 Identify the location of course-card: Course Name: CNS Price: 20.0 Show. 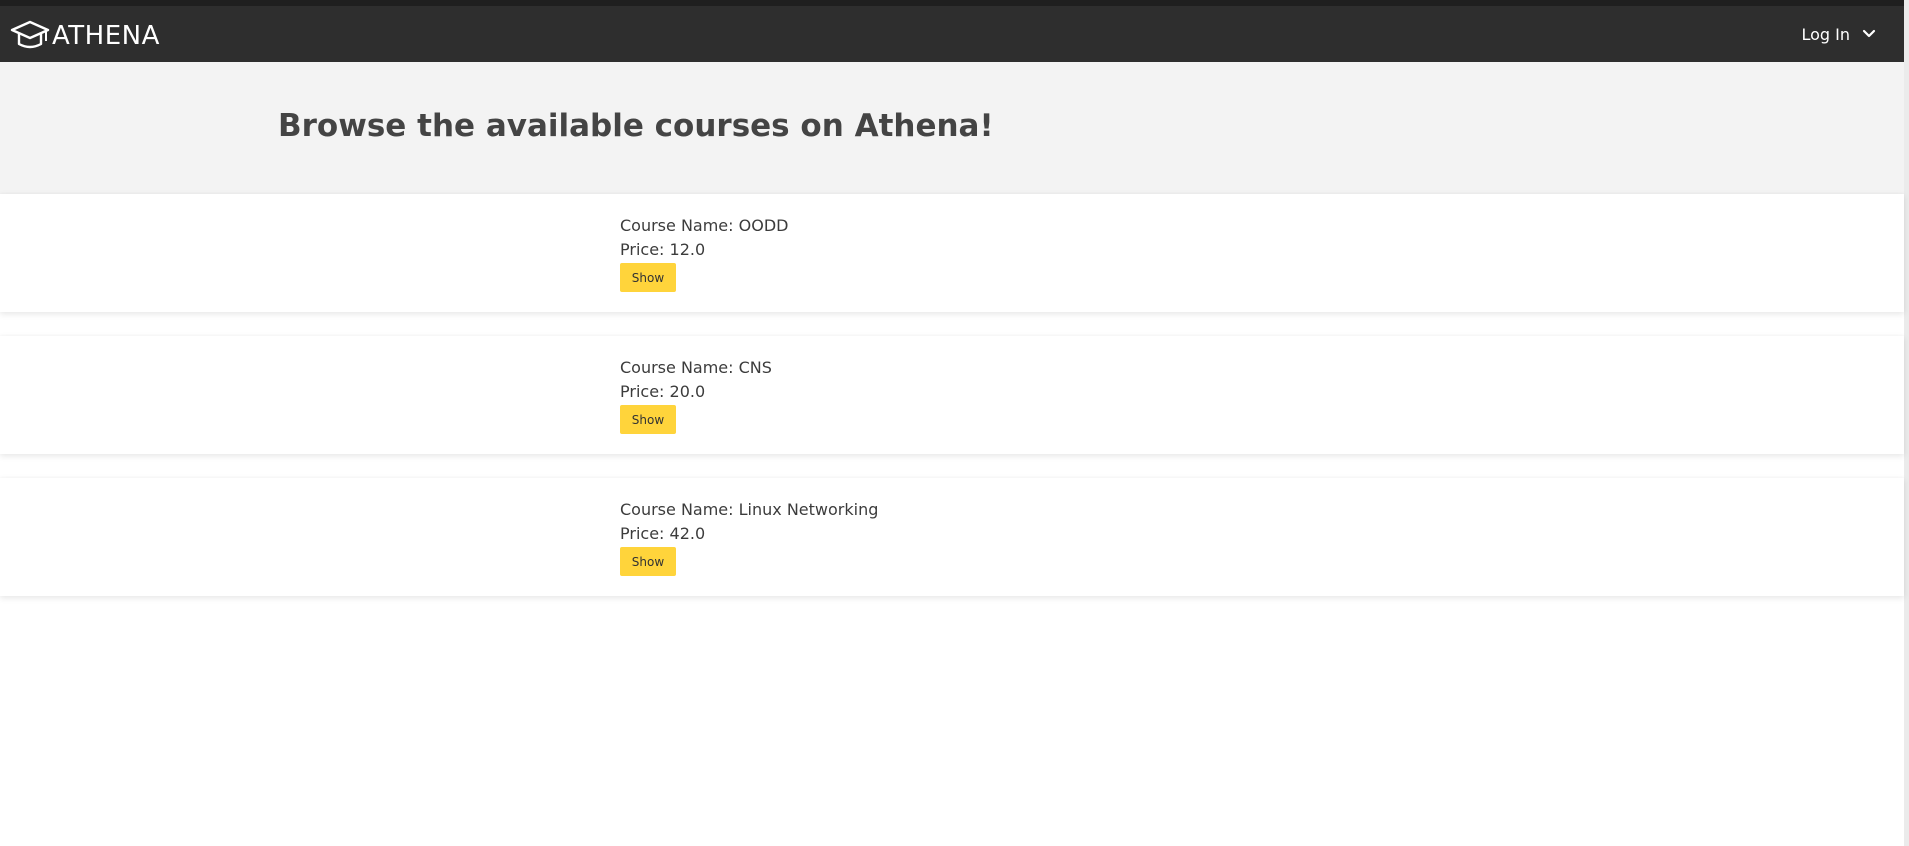
(952, 395).